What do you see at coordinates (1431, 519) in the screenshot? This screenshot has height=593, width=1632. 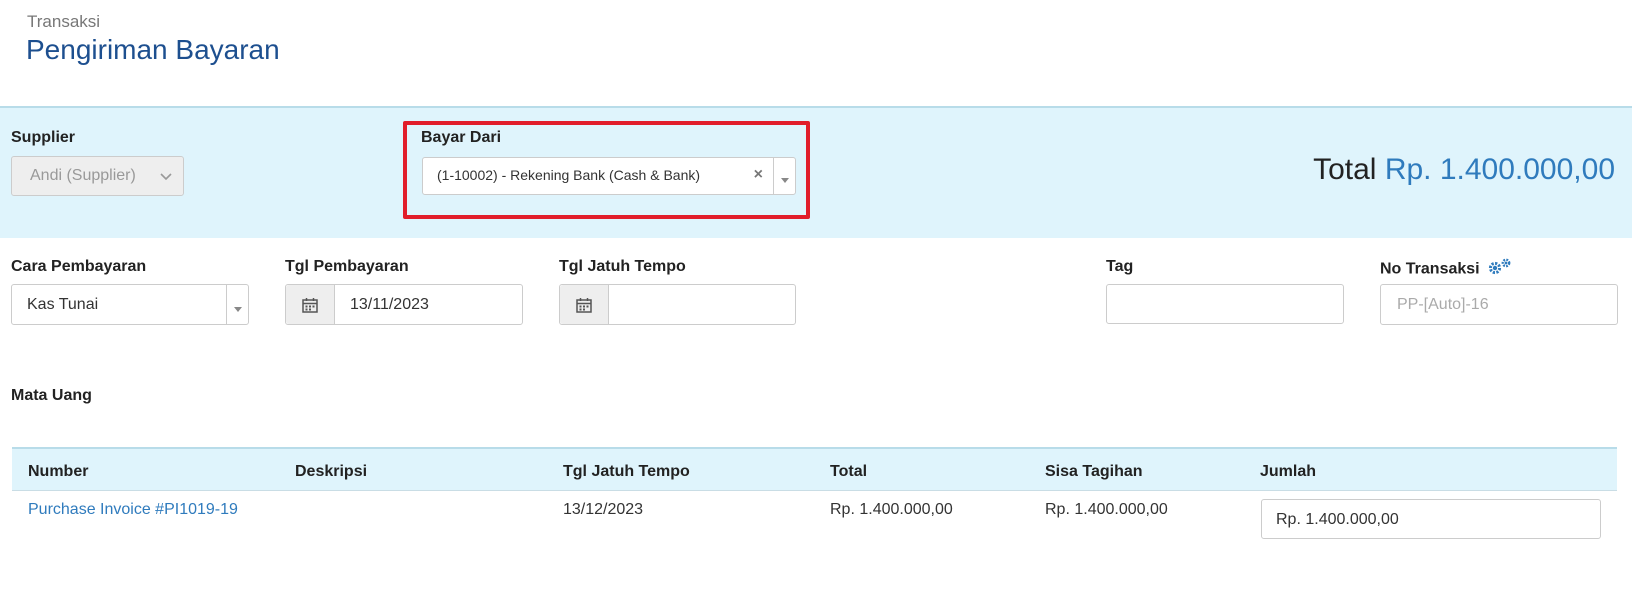 I see `jumlah-input: Rp. 1.400.000,00` at bounding box center [1431, 519].